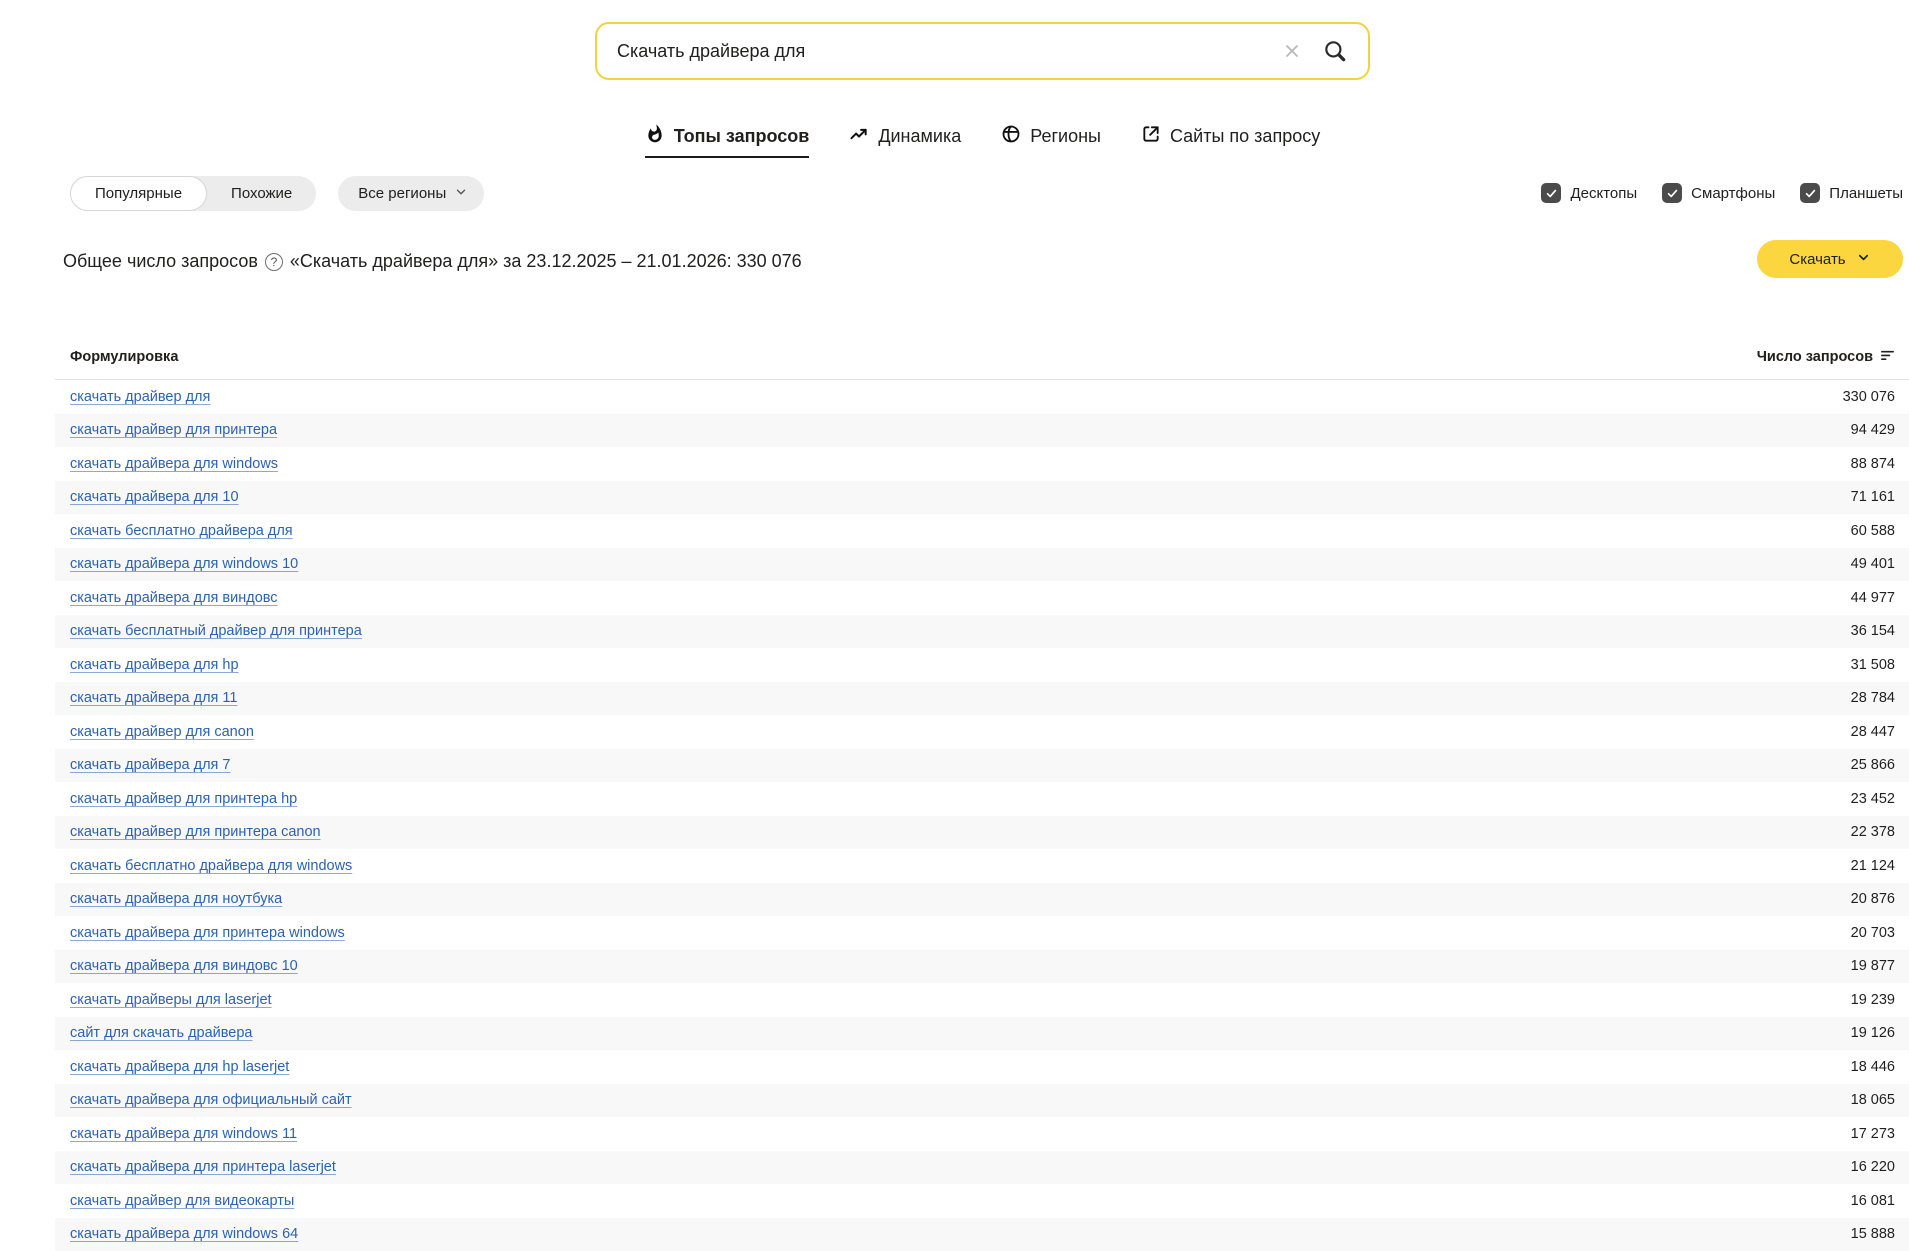 The image size is (1909, 1251). Describe the element at coordinates (1292, 51) in the screenshot. I see `clear-search-icon` at that location.